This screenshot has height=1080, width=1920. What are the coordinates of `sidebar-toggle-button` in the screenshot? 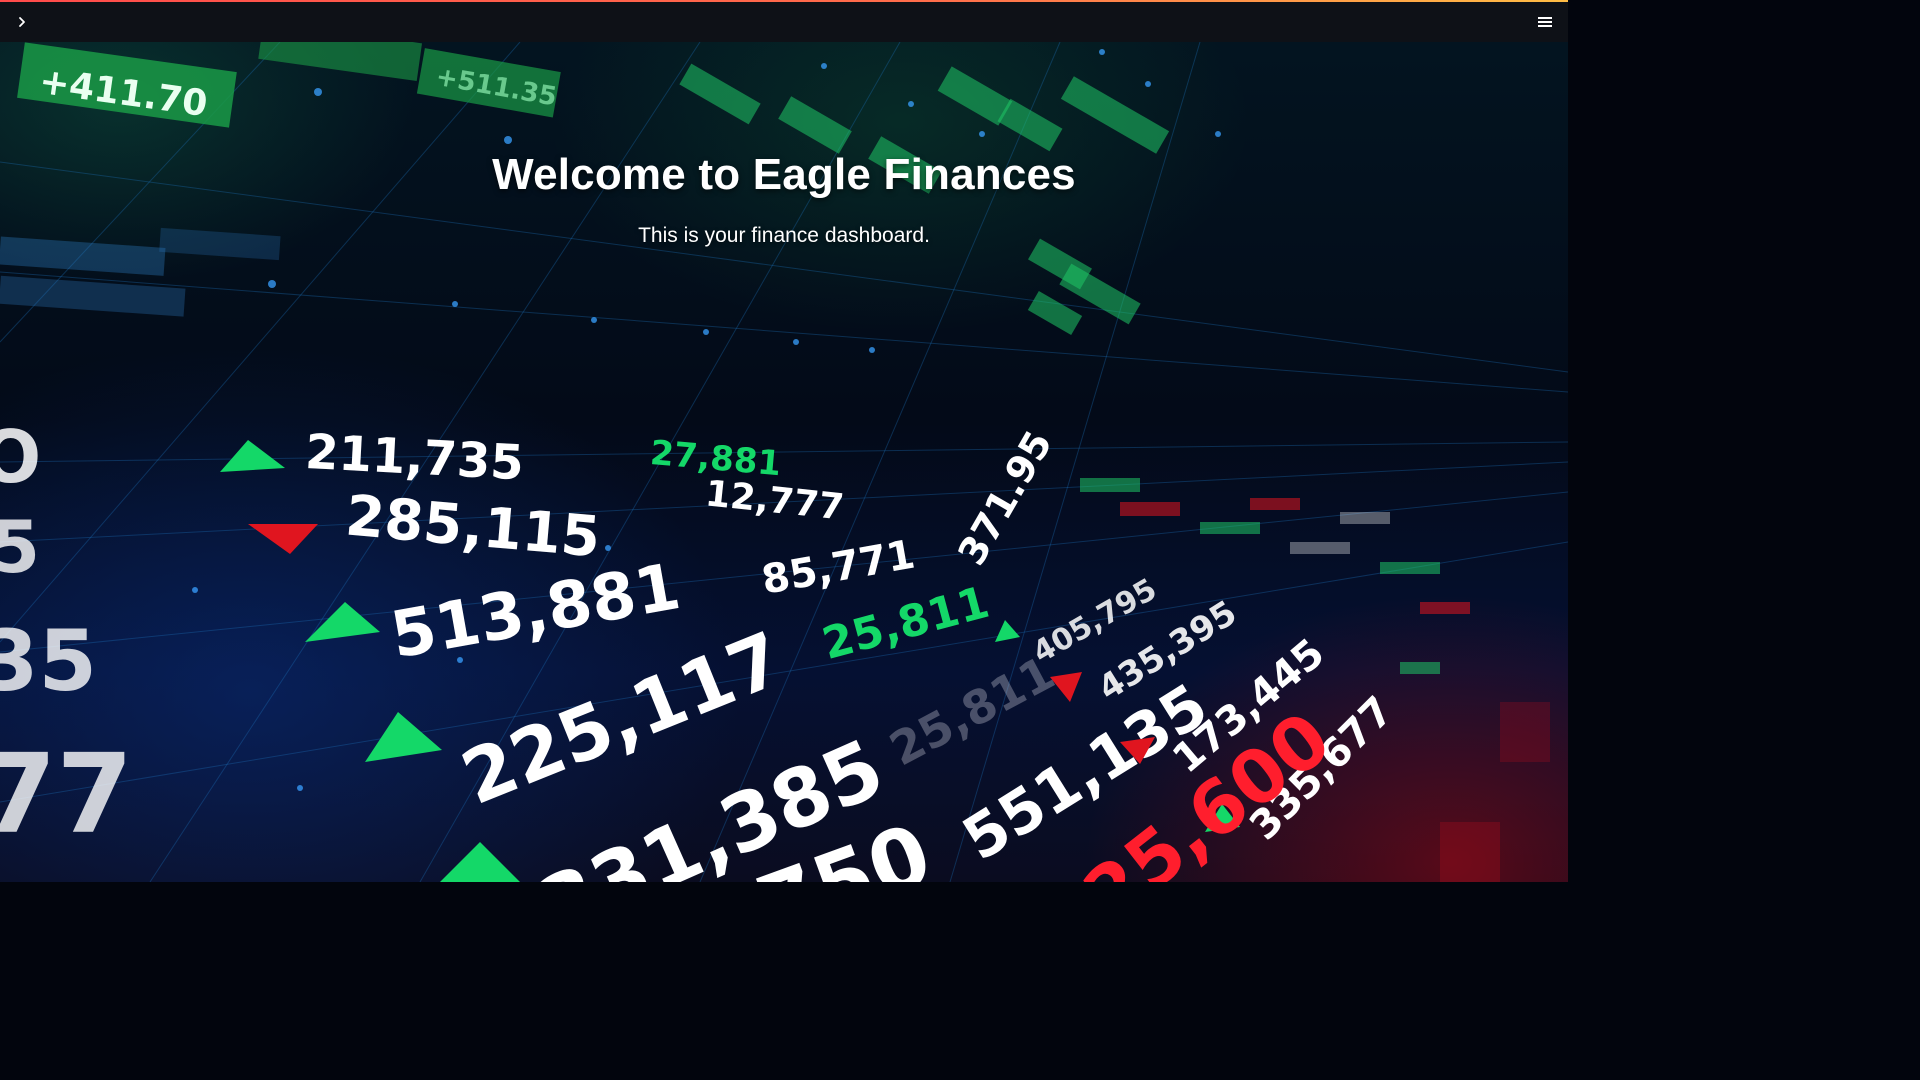 It's located at (22, 22).